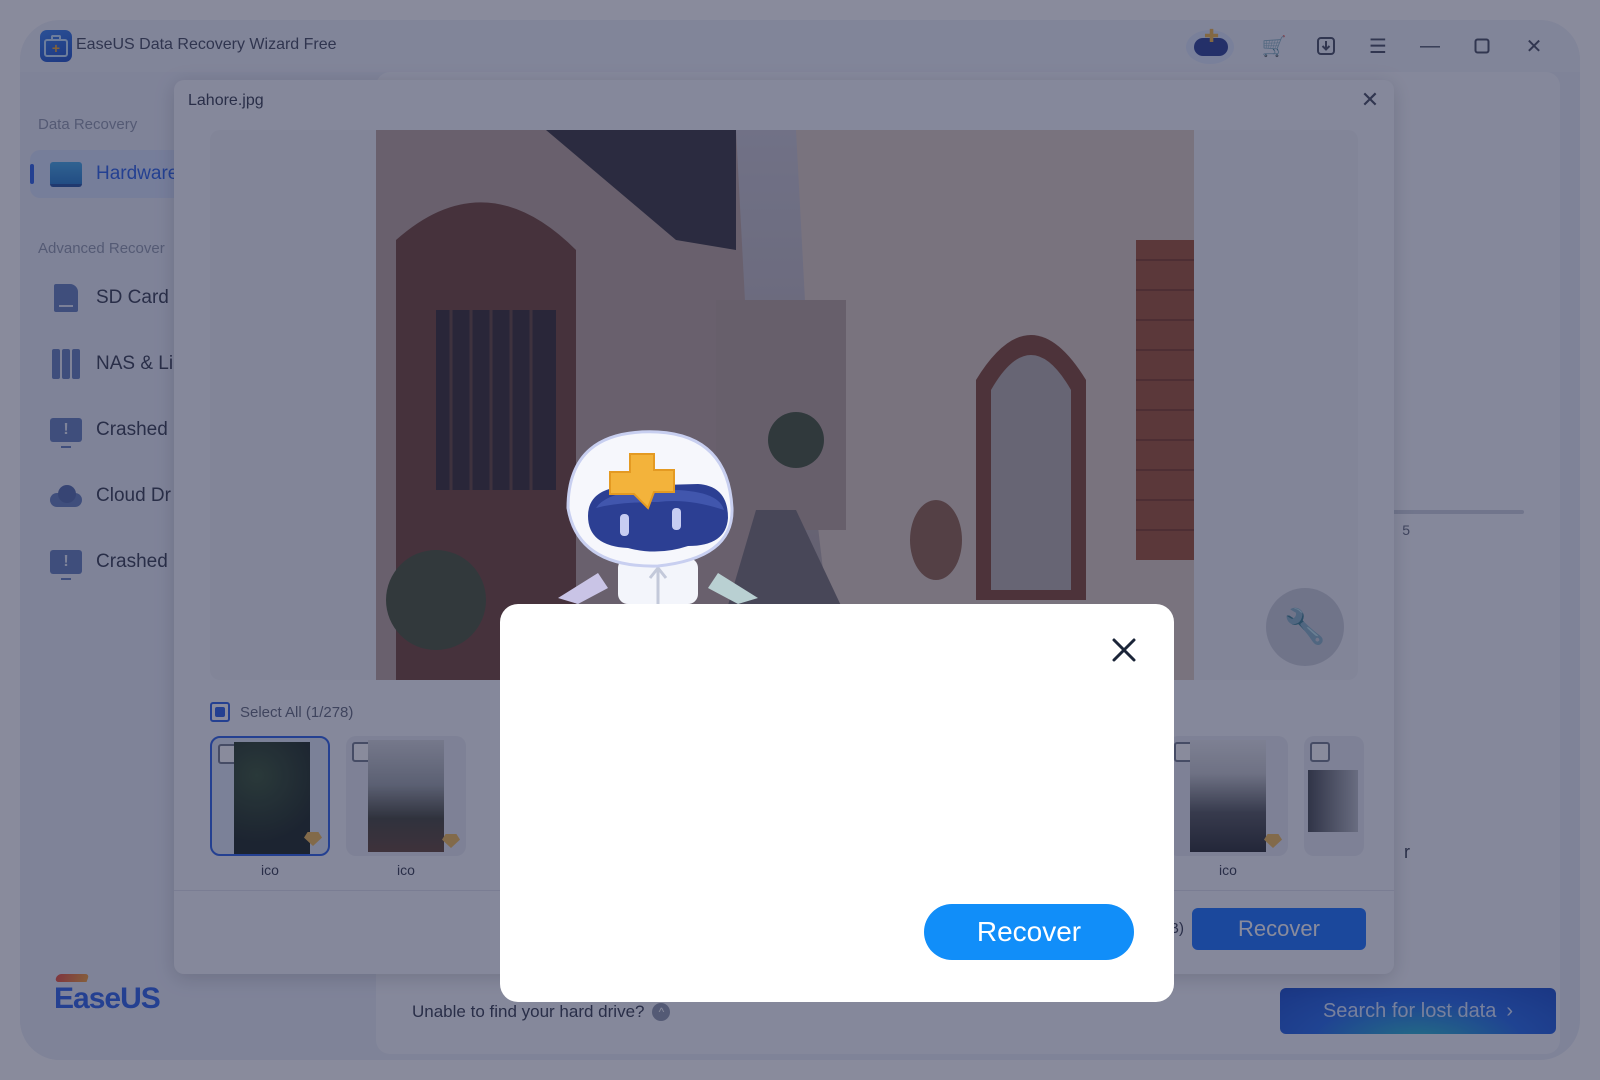  What do you see at coordinates (1124, 650) in the screenshot?
I see `dialog-close-icon` at bounding box center [1124, 650].